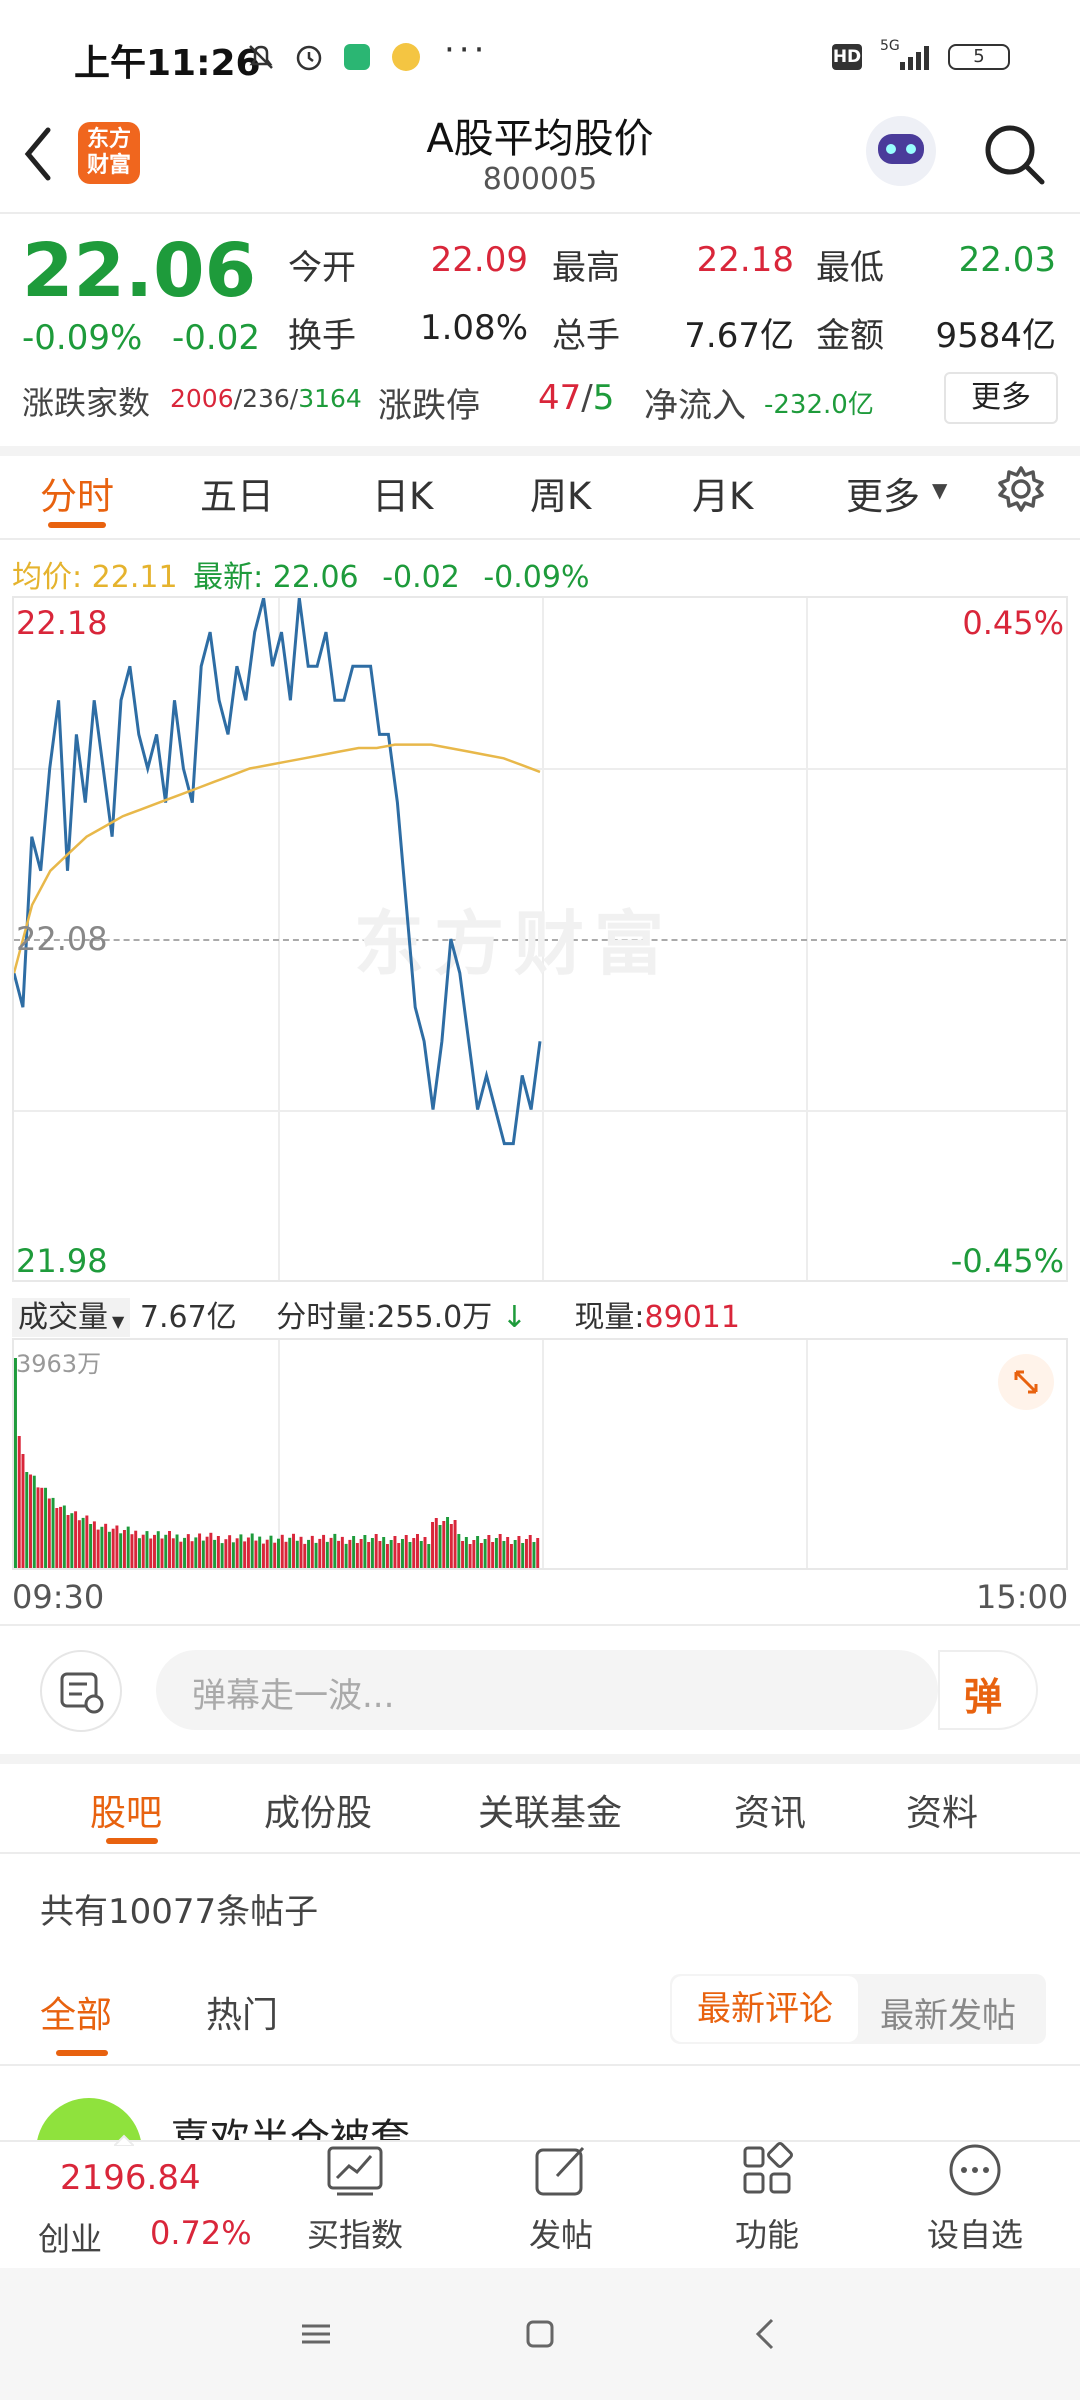 The image size is (1080, 2400). Describe the element at coordinates (130, 2205) in the screenshot. I see `index-ticker: 2196.84 创业 0.72%` at that location.